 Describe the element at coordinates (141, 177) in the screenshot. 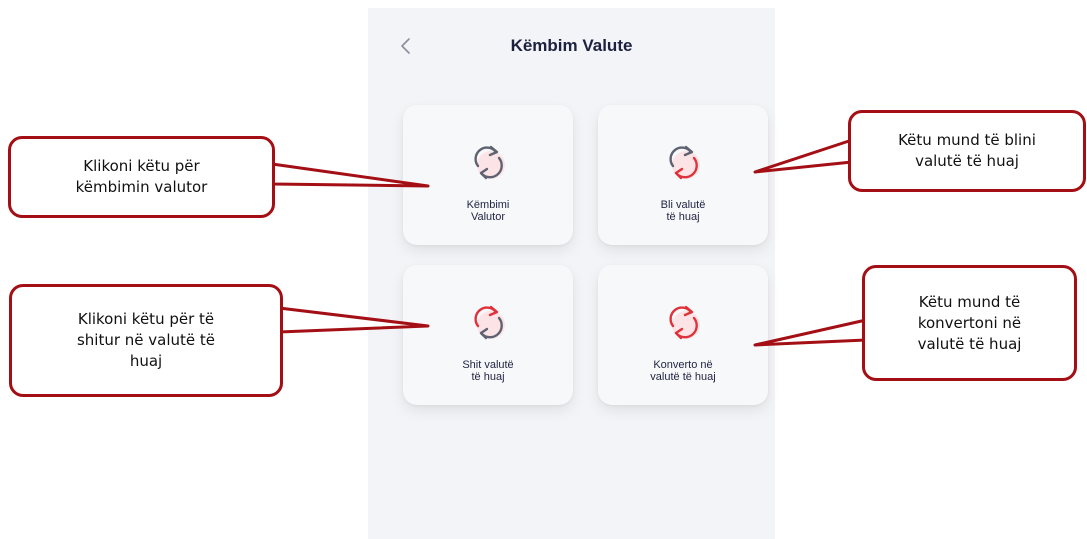

I see `callout-kembimi: Klikoni këtu për këmbimin valutor` at that location.